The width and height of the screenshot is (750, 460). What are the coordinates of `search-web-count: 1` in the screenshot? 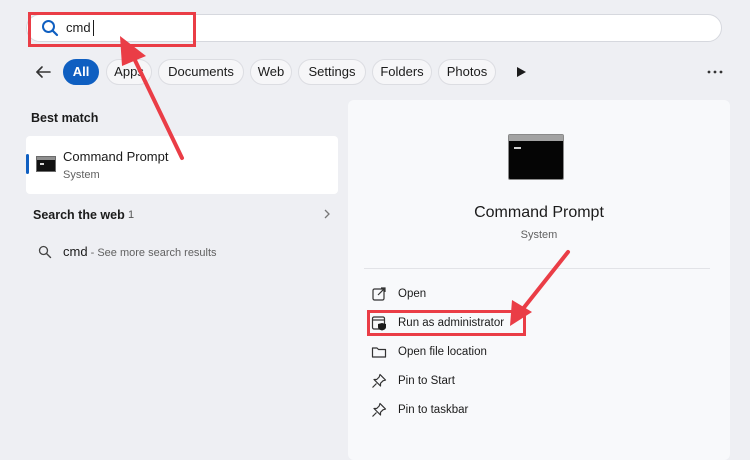 It's located at (131, 215).